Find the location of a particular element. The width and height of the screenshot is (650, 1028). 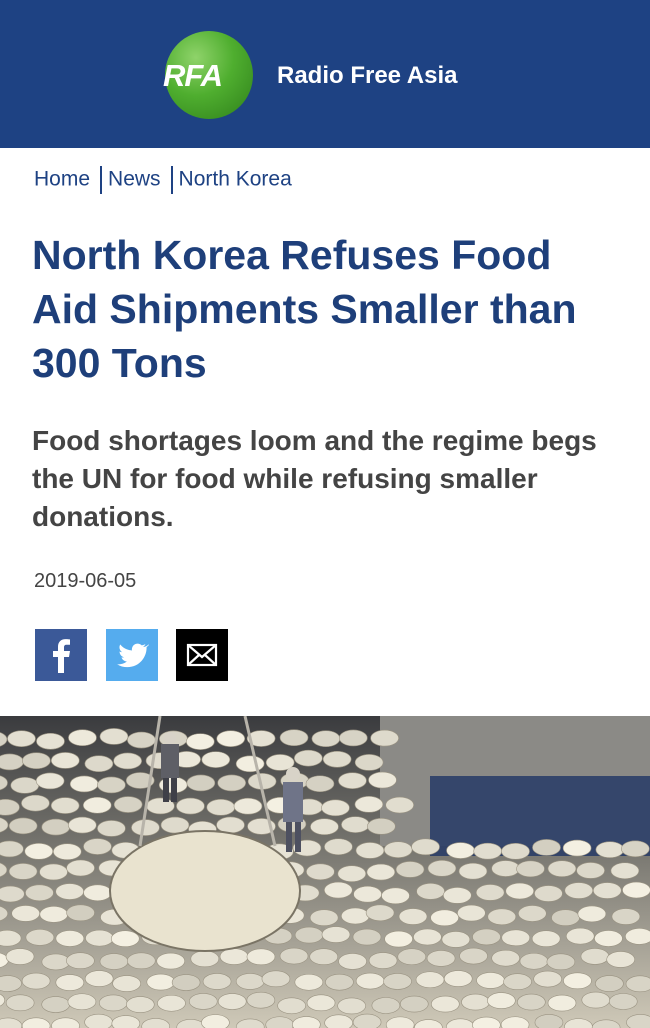

breadcrumb-north-korea: North Korea is located at coordinates (235, 179).